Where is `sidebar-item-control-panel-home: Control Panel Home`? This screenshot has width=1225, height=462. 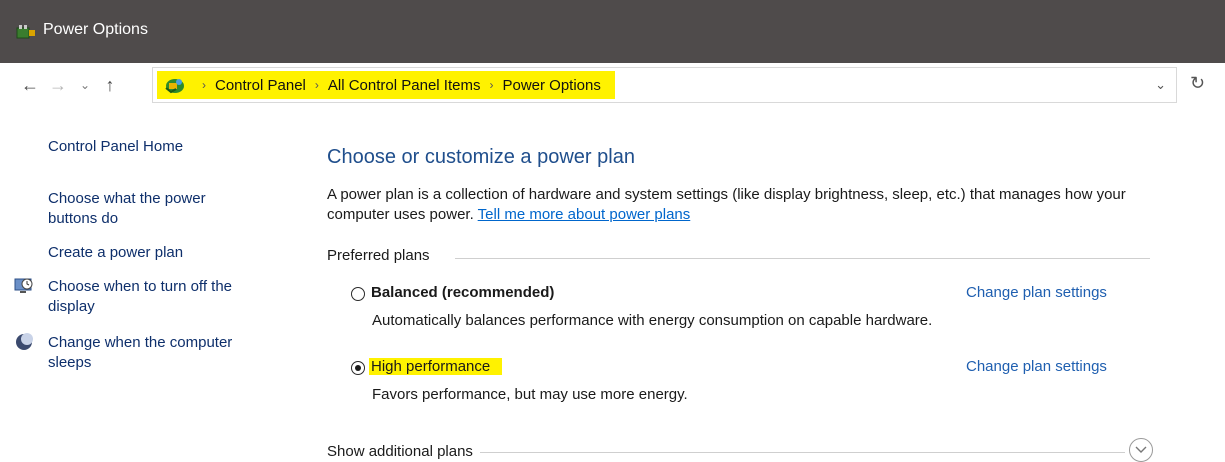
sidebar-item-control-panel-home: Control Panel Home is located at coordinates (115, 147).